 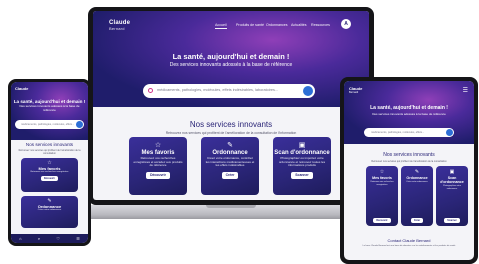 What do you see at coordinates (299, 25) in the screenshot?
I see `nav-item-actualites: Actualités` at bounding box center [299, 25].